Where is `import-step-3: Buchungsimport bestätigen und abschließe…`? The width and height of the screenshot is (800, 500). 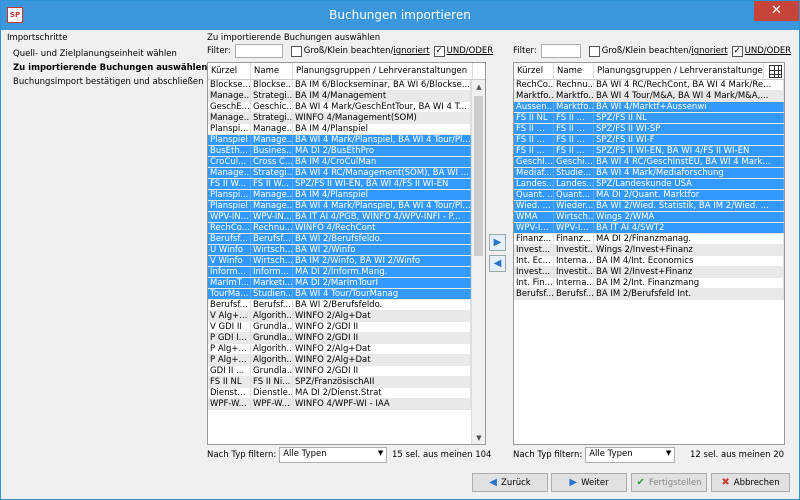
import-step-3: Buchungsimport bestätigen und abschließe… is located at coordinates (105, 82).